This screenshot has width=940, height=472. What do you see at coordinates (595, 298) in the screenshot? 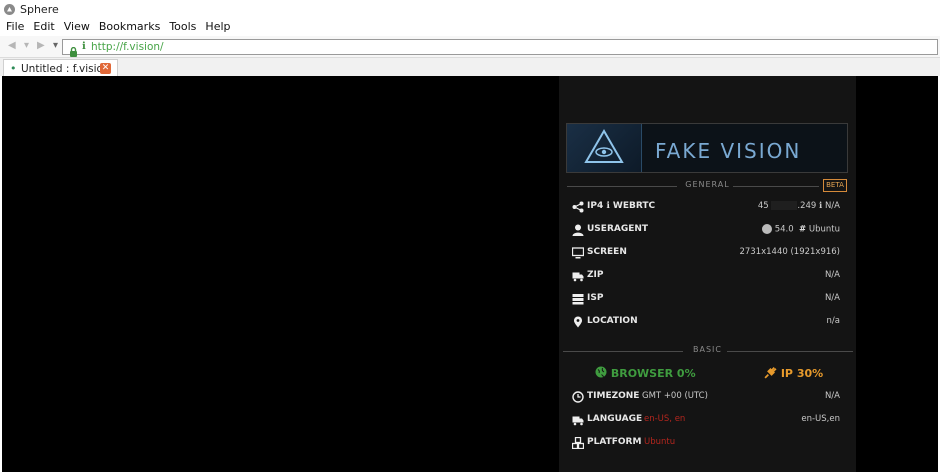
I see `row-isp-label: ISP` at bounding box center [595, 298].